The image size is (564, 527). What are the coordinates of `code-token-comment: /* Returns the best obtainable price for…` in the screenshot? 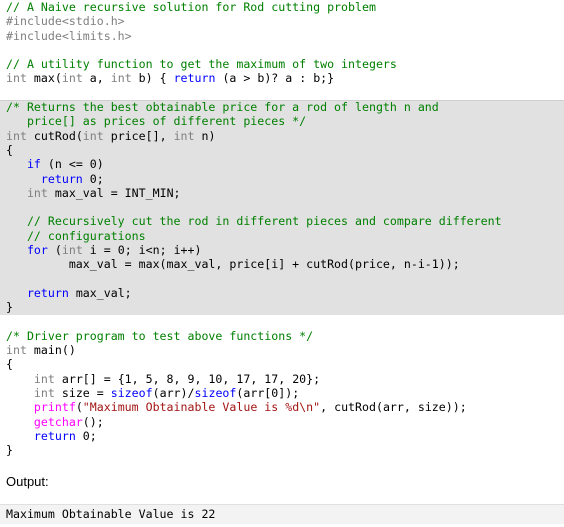 It's located at (222, 107).